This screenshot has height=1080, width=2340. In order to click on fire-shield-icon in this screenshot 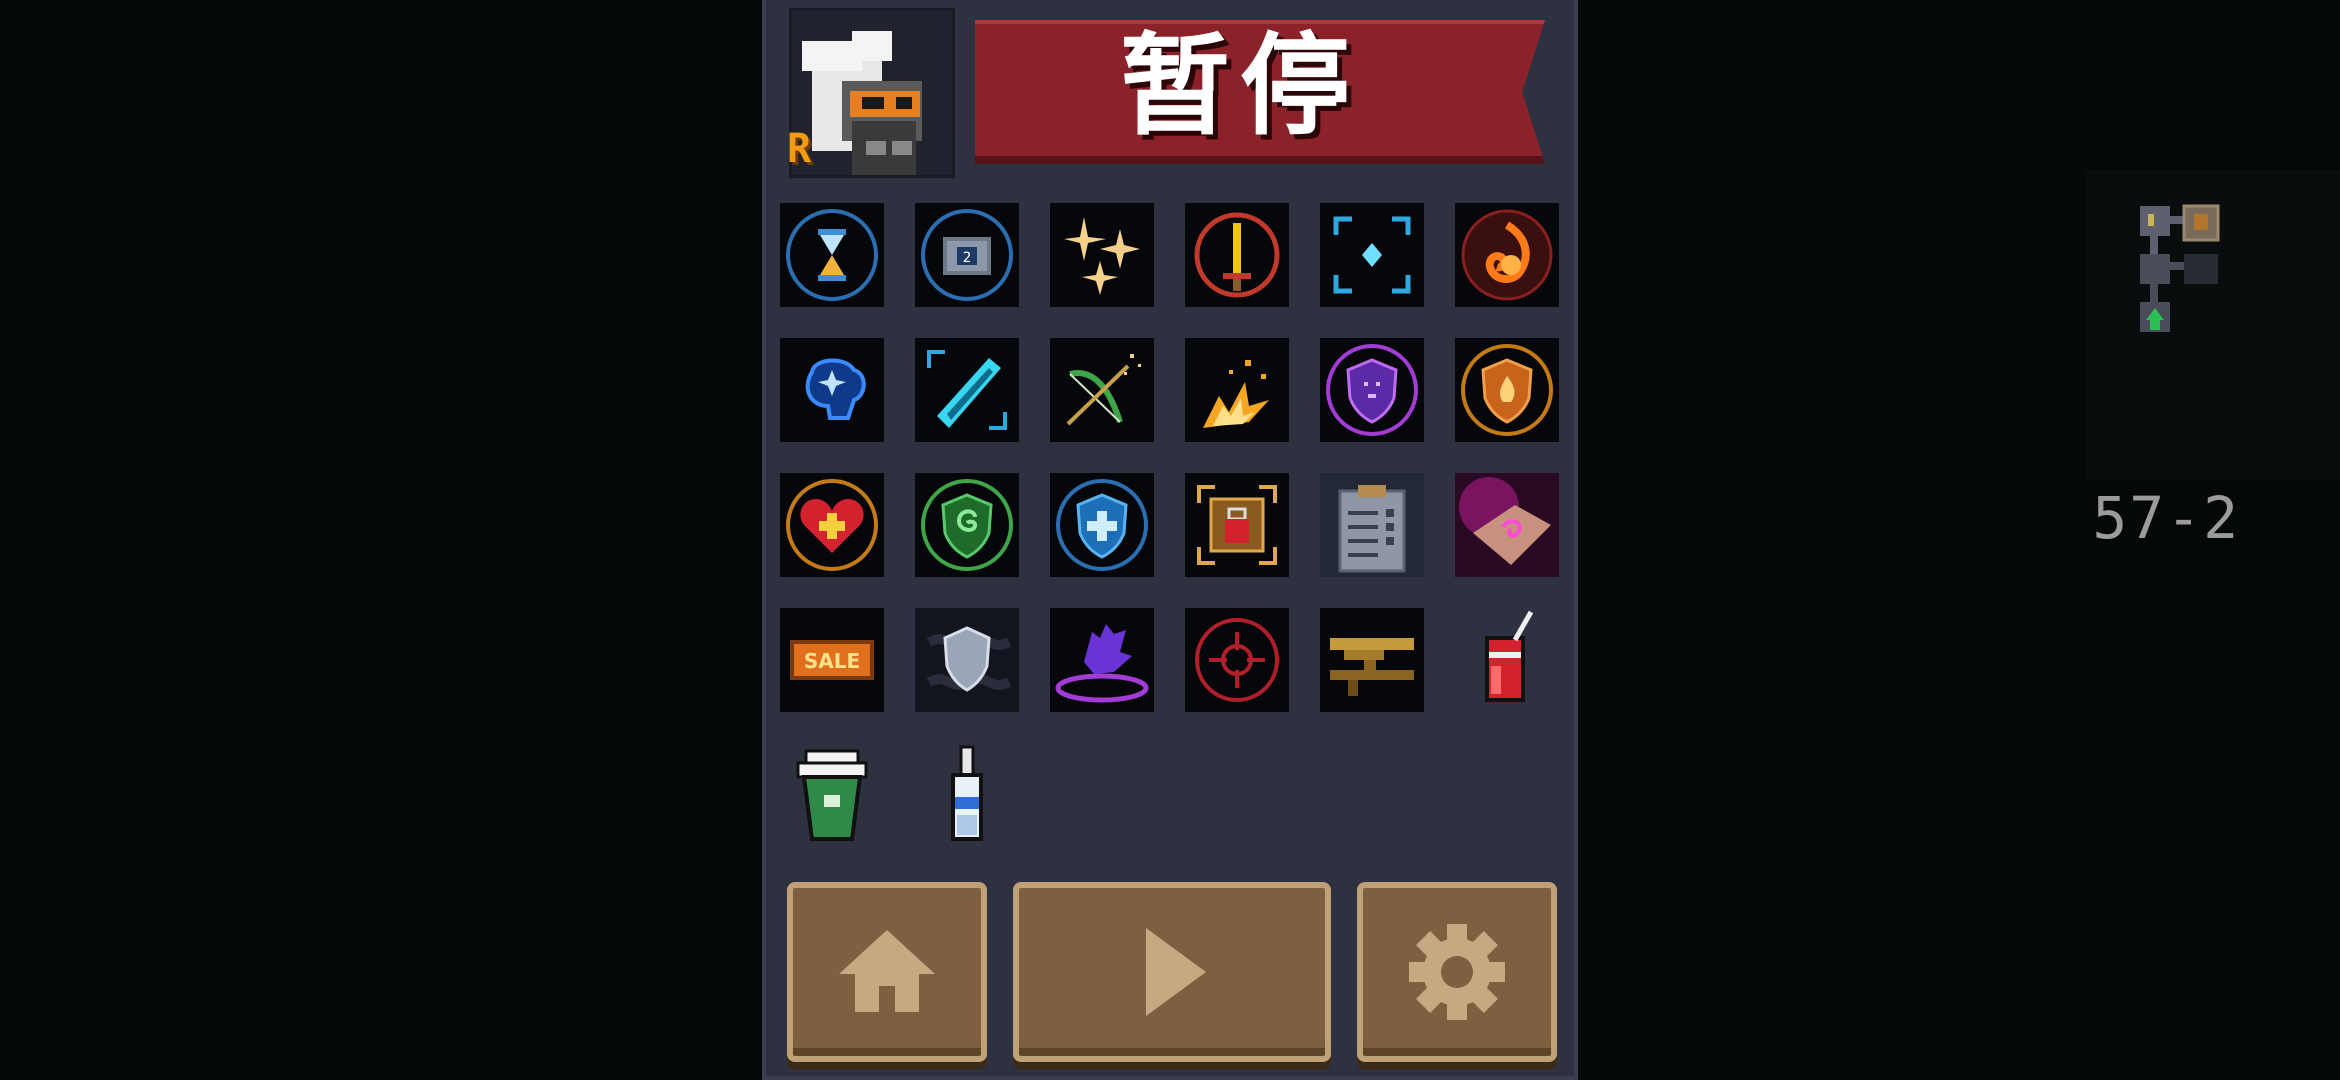, I will do `click(1507, 390)`.